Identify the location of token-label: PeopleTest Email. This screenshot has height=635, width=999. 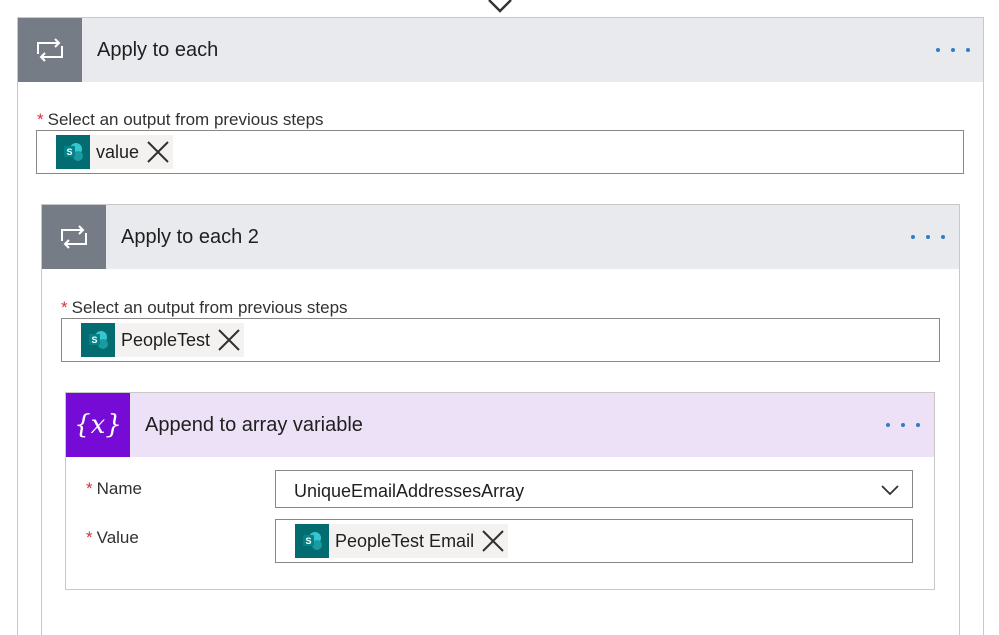
(405, 540).